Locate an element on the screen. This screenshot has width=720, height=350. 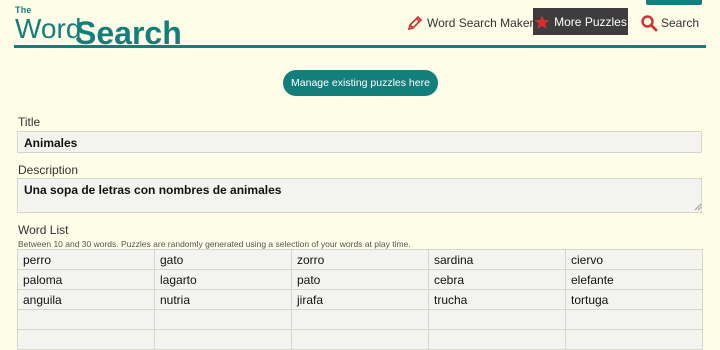
word-cell: cebra is located at coordinates (497, 279).